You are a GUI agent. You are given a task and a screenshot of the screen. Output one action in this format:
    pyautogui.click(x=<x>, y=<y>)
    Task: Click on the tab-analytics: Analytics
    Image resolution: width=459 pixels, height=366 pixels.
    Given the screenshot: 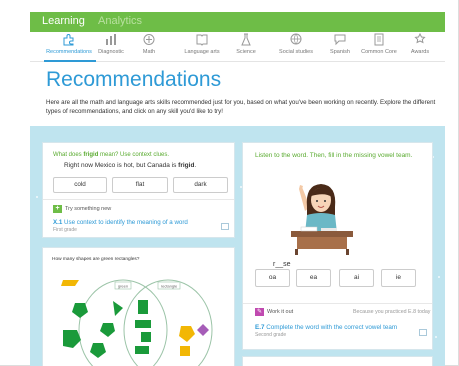 What is the action you would take?
    pyautogui.click(x=120, y=21)
    